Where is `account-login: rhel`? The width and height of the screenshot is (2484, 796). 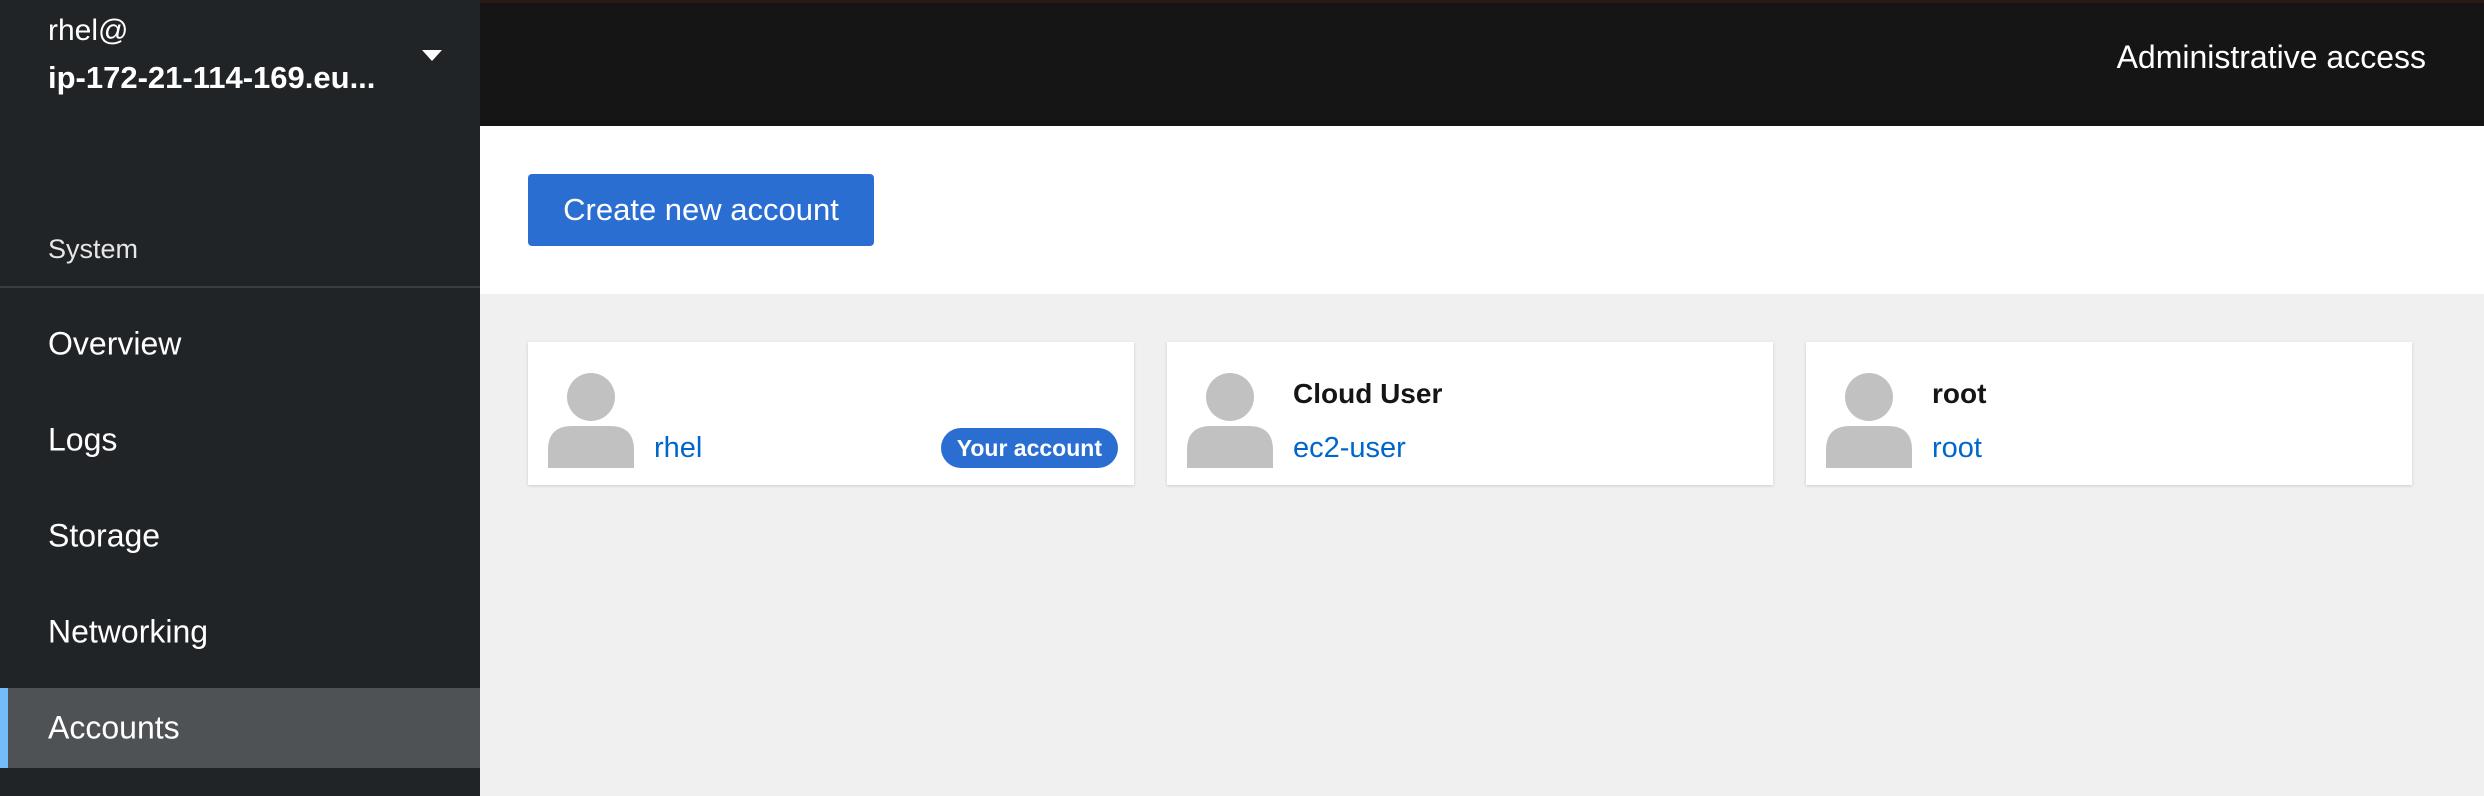 account-login: rhel is located at coordinates (678, 448).